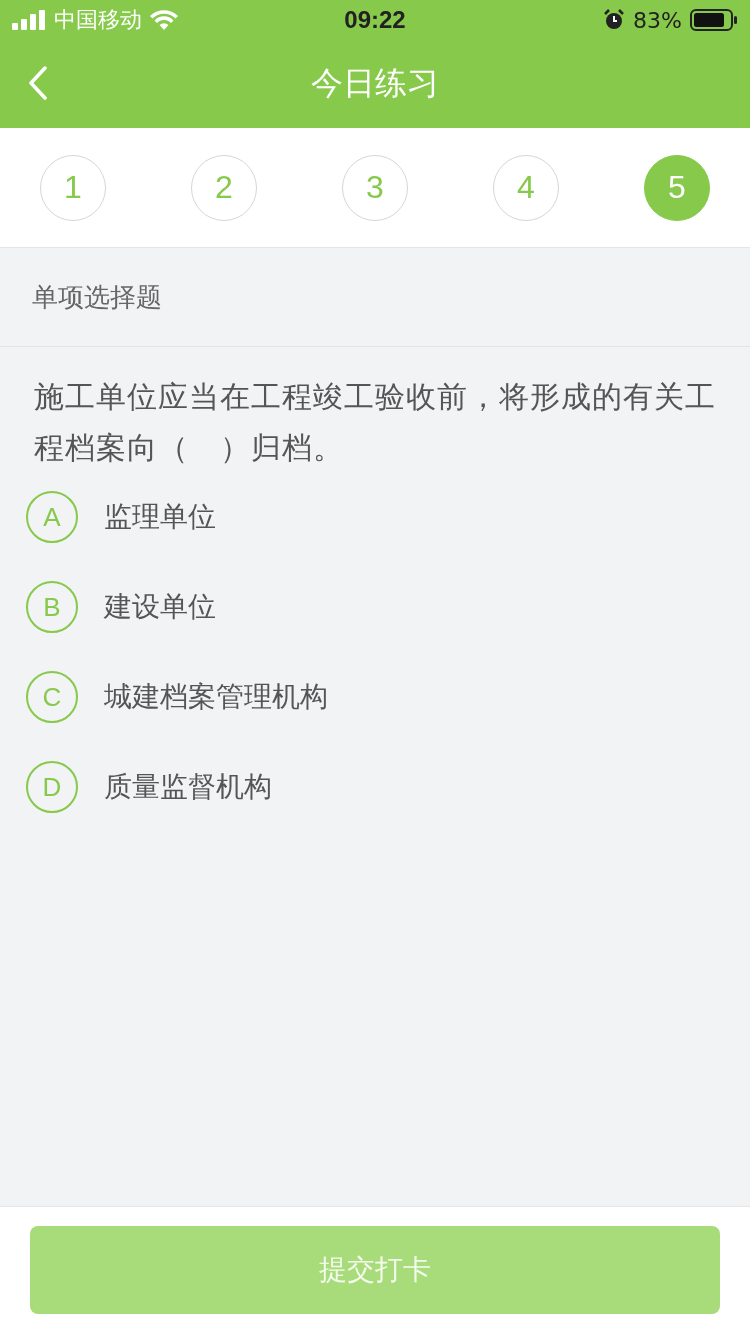 The image size is (750, 1334). What do you see at coordinates (164, 20) in the screenshot?
I see `wifi-icon` at bounding box center [164, 20].